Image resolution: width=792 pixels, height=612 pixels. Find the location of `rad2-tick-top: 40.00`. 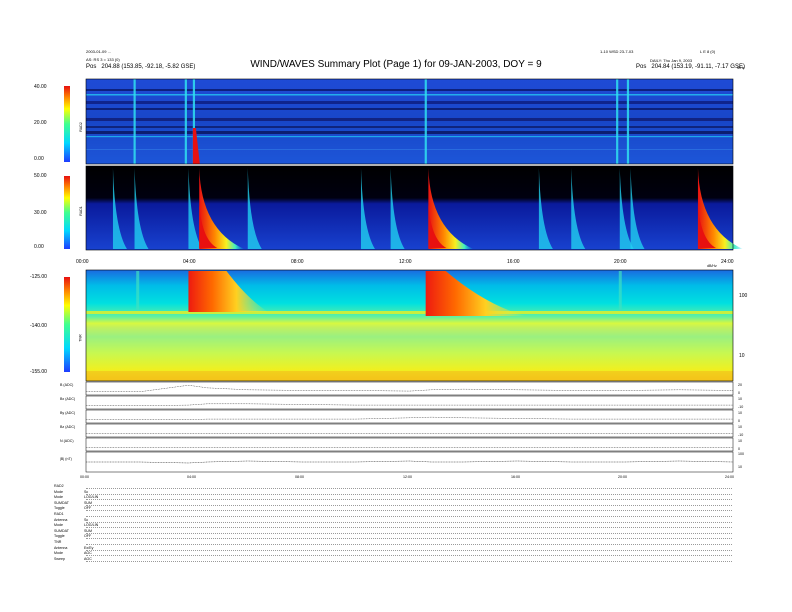

rad2-tick-top: 40.00 is located at coordinates (40, 87).